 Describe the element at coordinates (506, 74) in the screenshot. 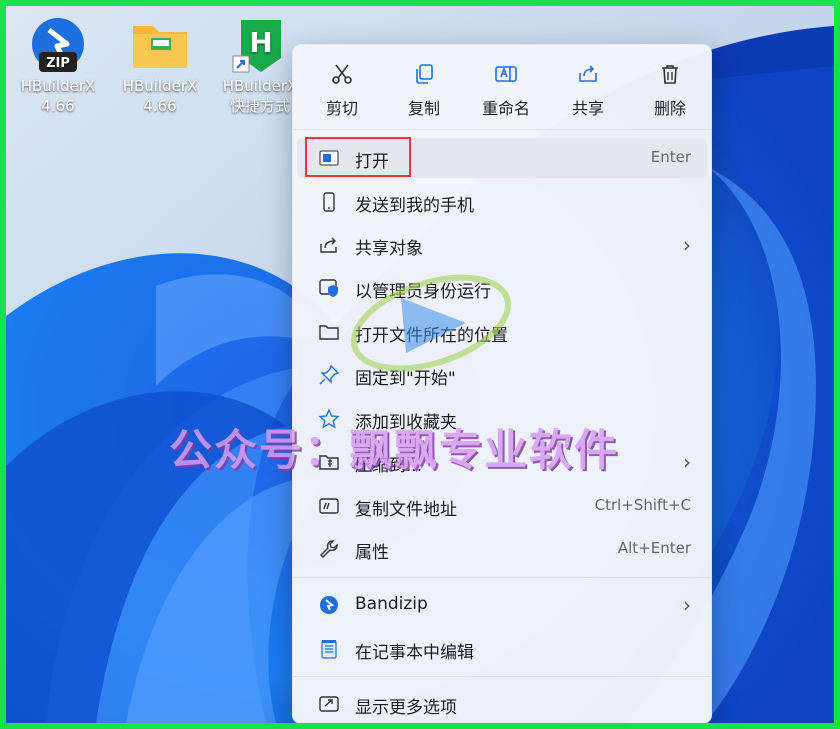

I see `rename-icon` at that location.